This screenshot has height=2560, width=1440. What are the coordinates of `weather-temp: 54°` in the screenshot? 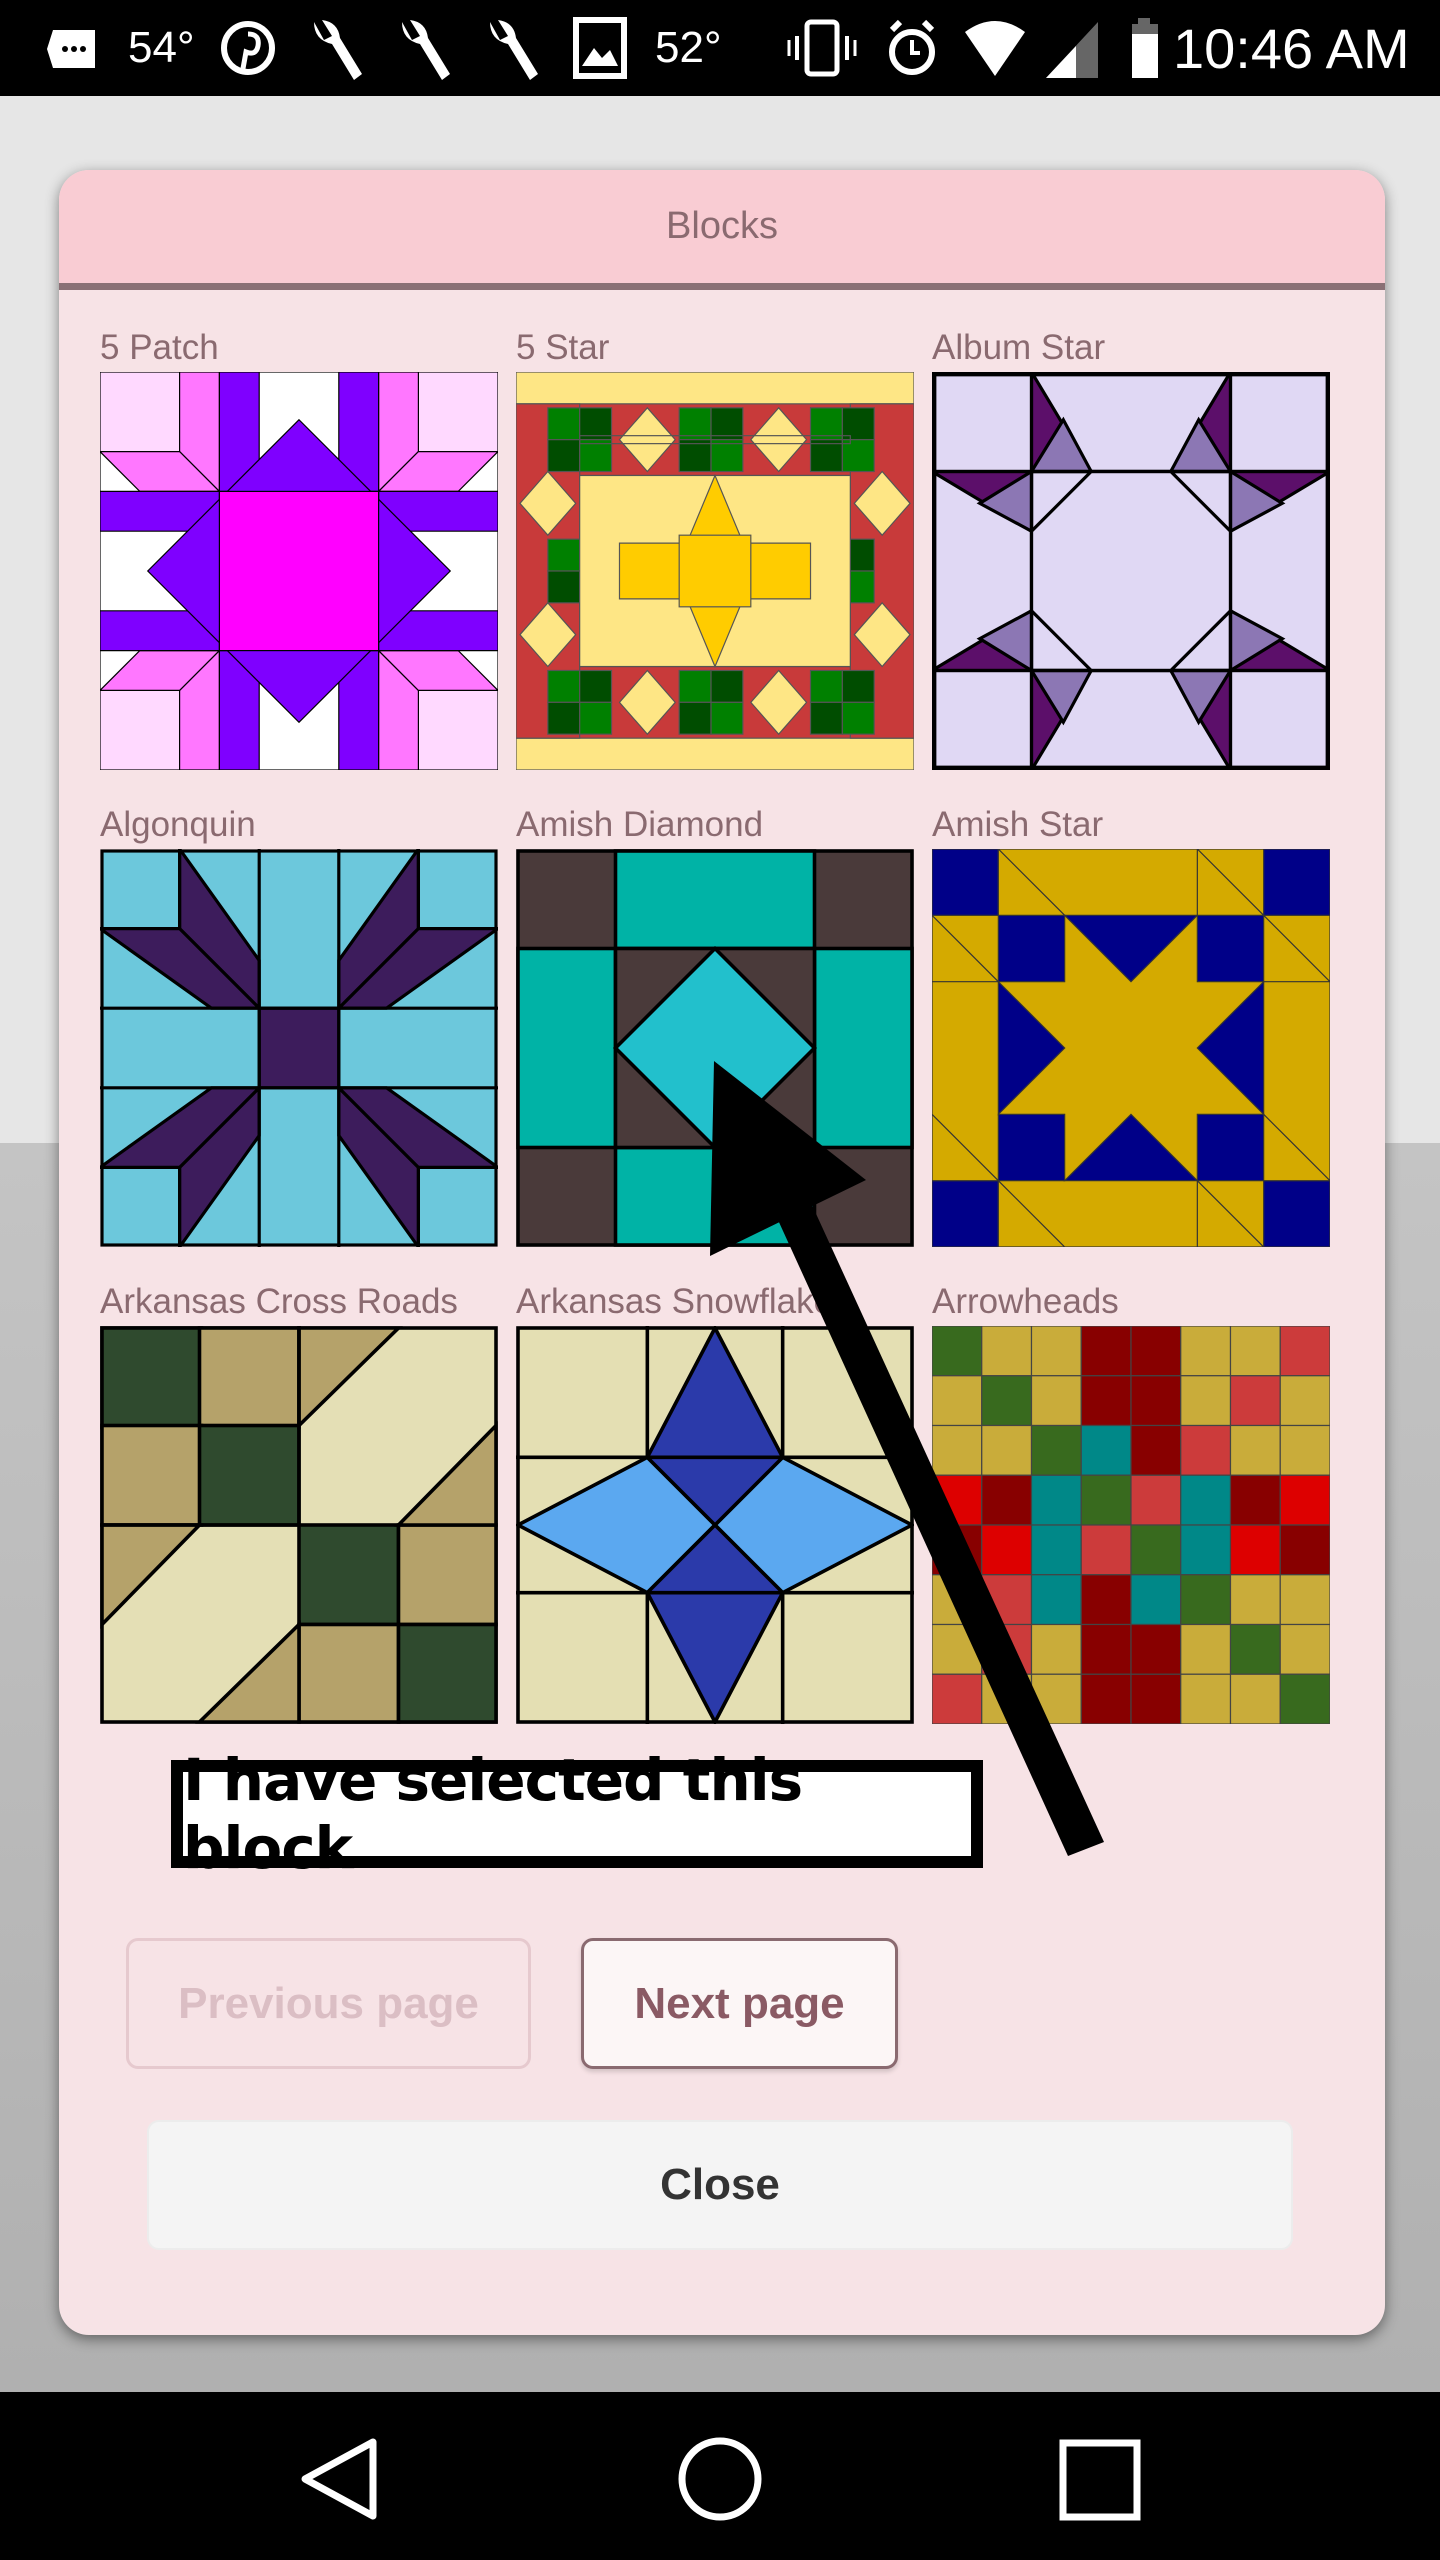 It's located at (161, 47).